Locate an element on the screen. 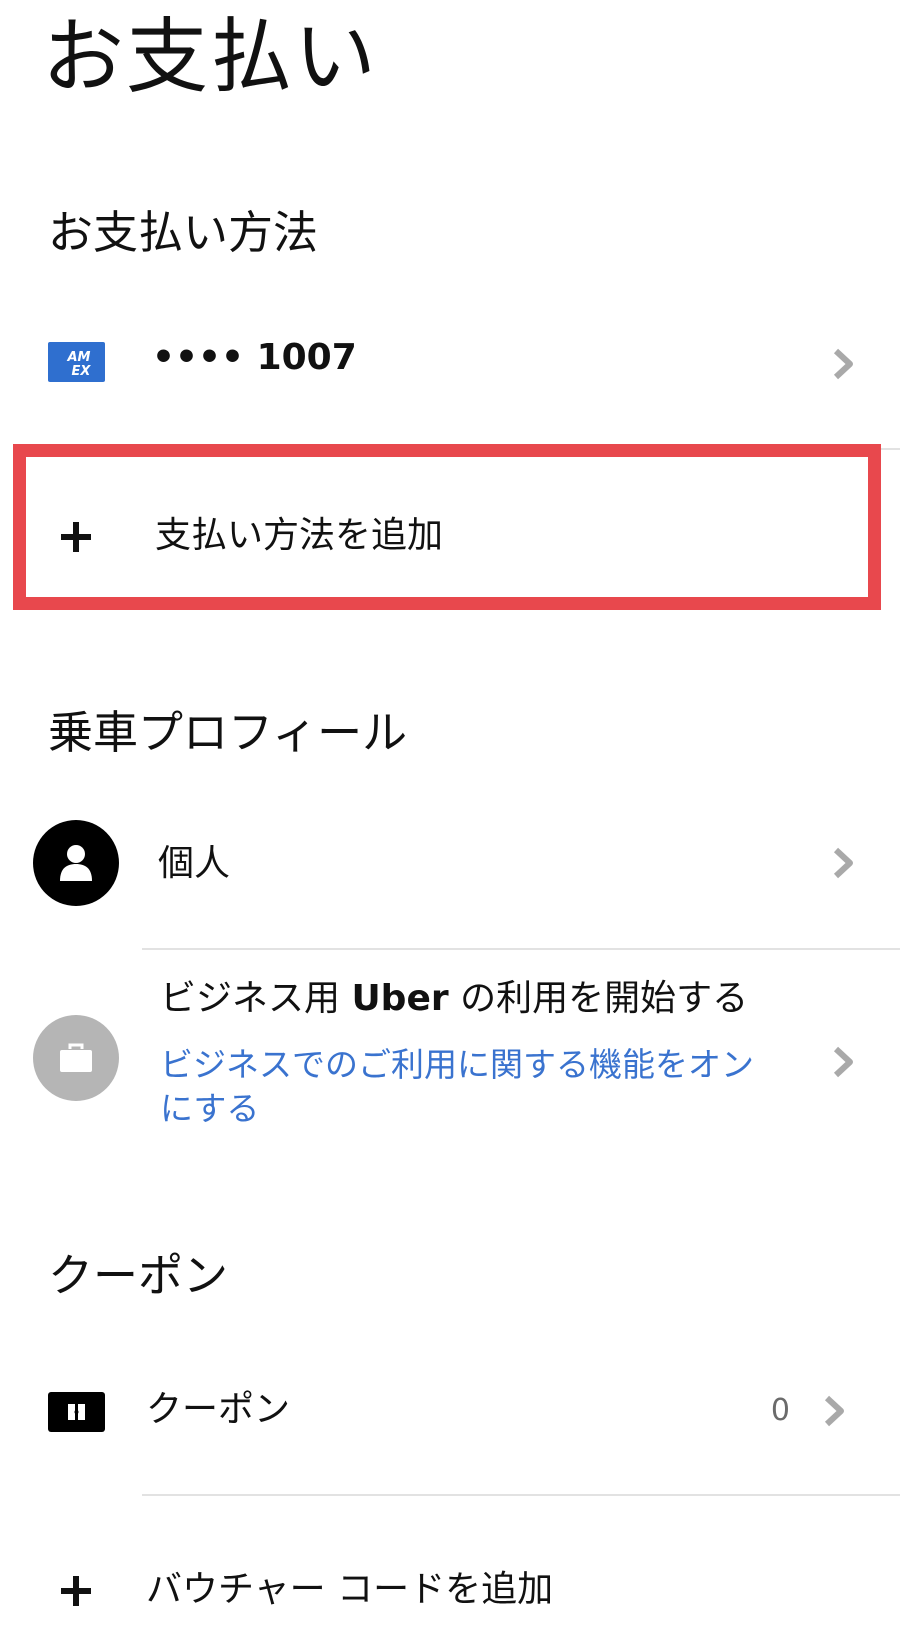 Image resolution: width=900 pixels, height=1641 pixels. card-masked-number: •••• 1007 is located at coordinates (254, 357).